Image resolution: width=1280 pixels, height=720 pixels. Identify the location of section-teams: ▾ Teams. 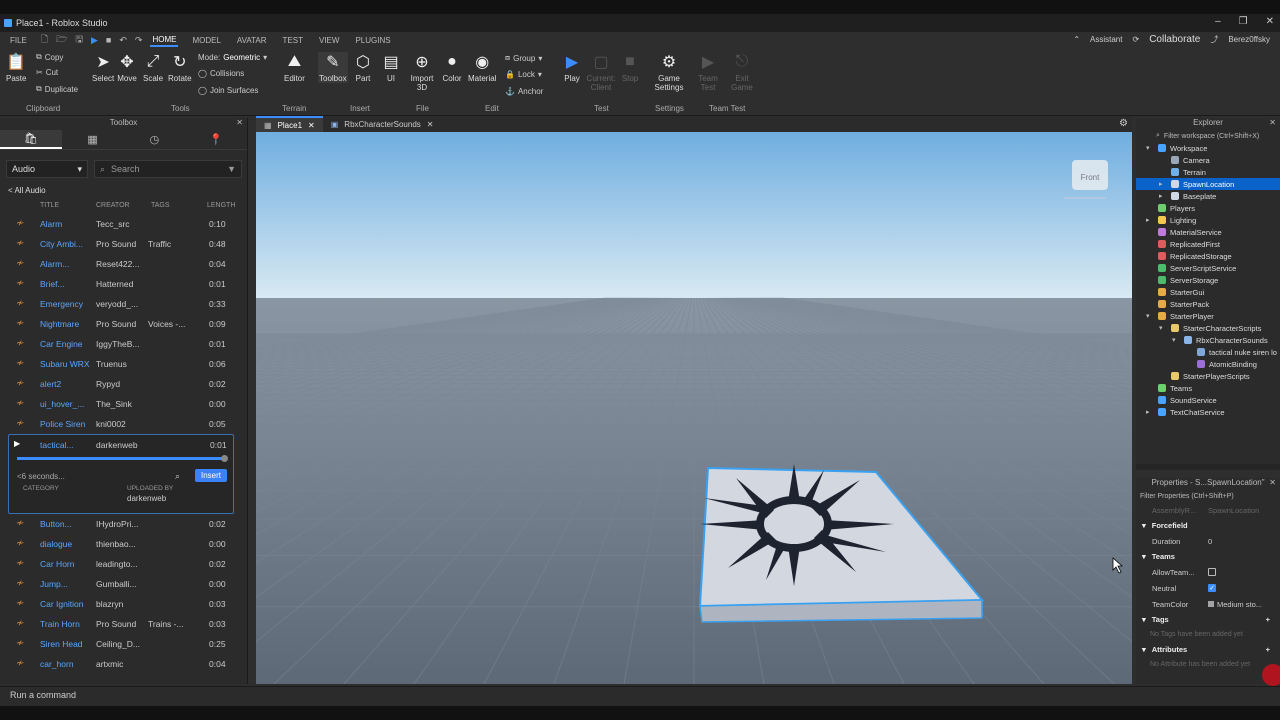
(1208, 556).